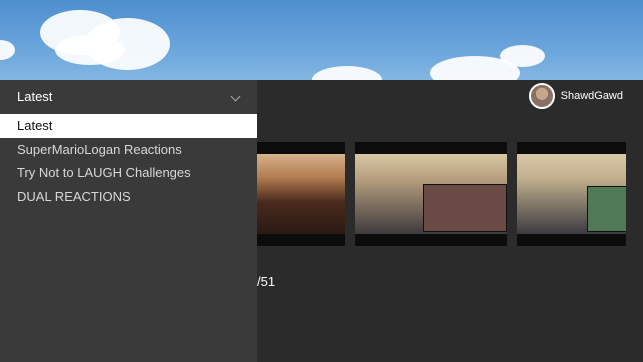 The height and width of the screenshot is (362, 643). What do you see at coordinates (591, 96) in the screenshot?
I see `channel-name: ShawdGawd` at bounding box center [591, 96].